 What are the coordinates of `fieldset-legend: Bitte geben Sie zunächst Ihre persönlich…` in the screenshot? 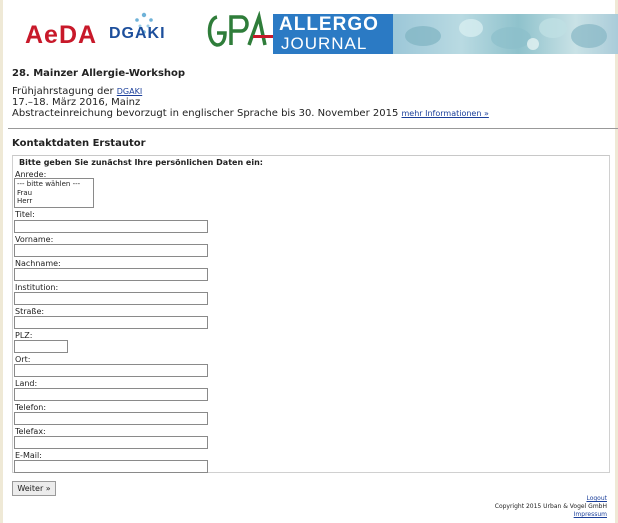 It's located at (141, 162).